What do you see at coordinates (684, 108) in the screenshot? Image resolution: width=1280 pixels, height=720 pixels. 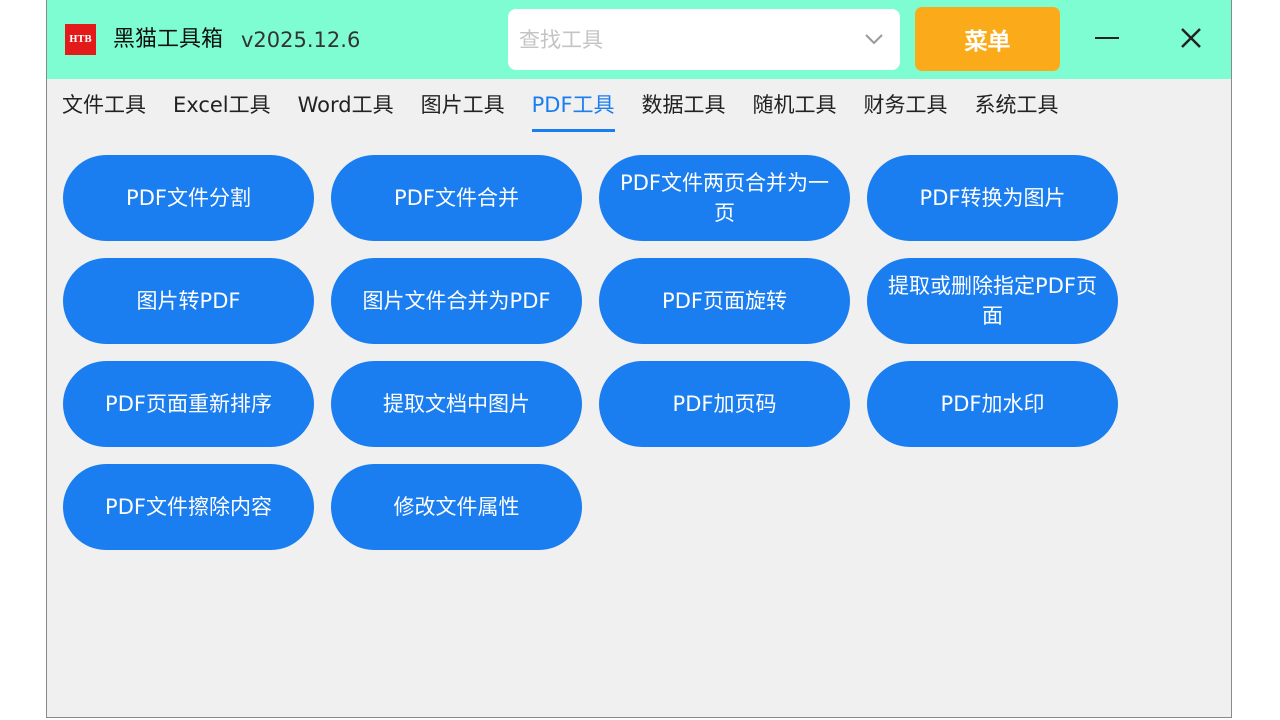 I see `tab-5: 数据工具` at bounding box center [684, 108].